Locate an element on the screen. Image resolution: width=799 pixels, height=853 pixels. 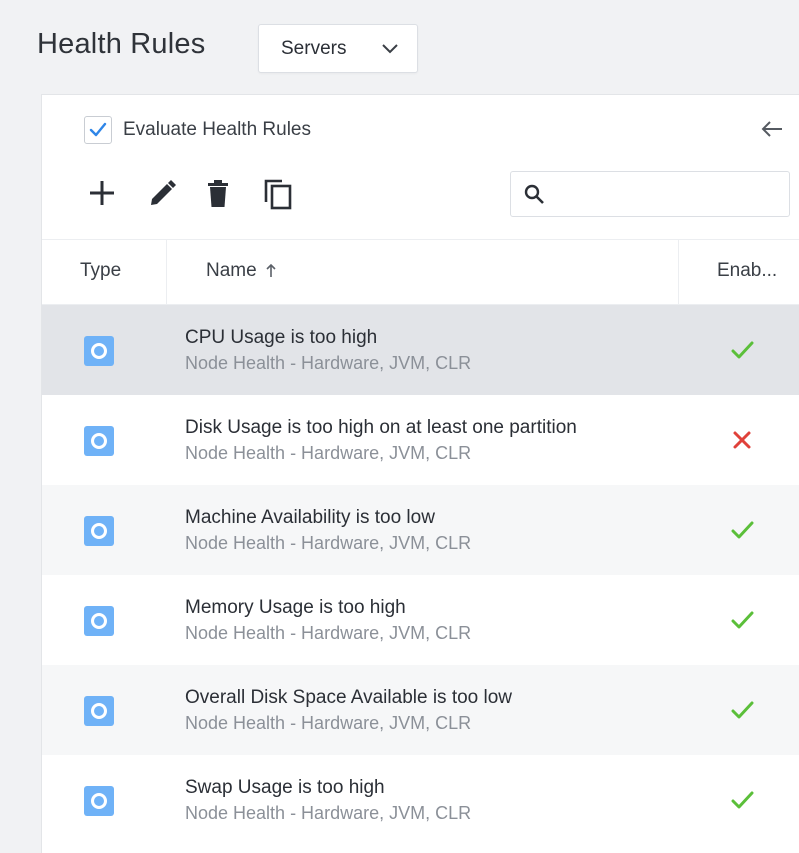
search-icon is located at coordinates (534, 194).